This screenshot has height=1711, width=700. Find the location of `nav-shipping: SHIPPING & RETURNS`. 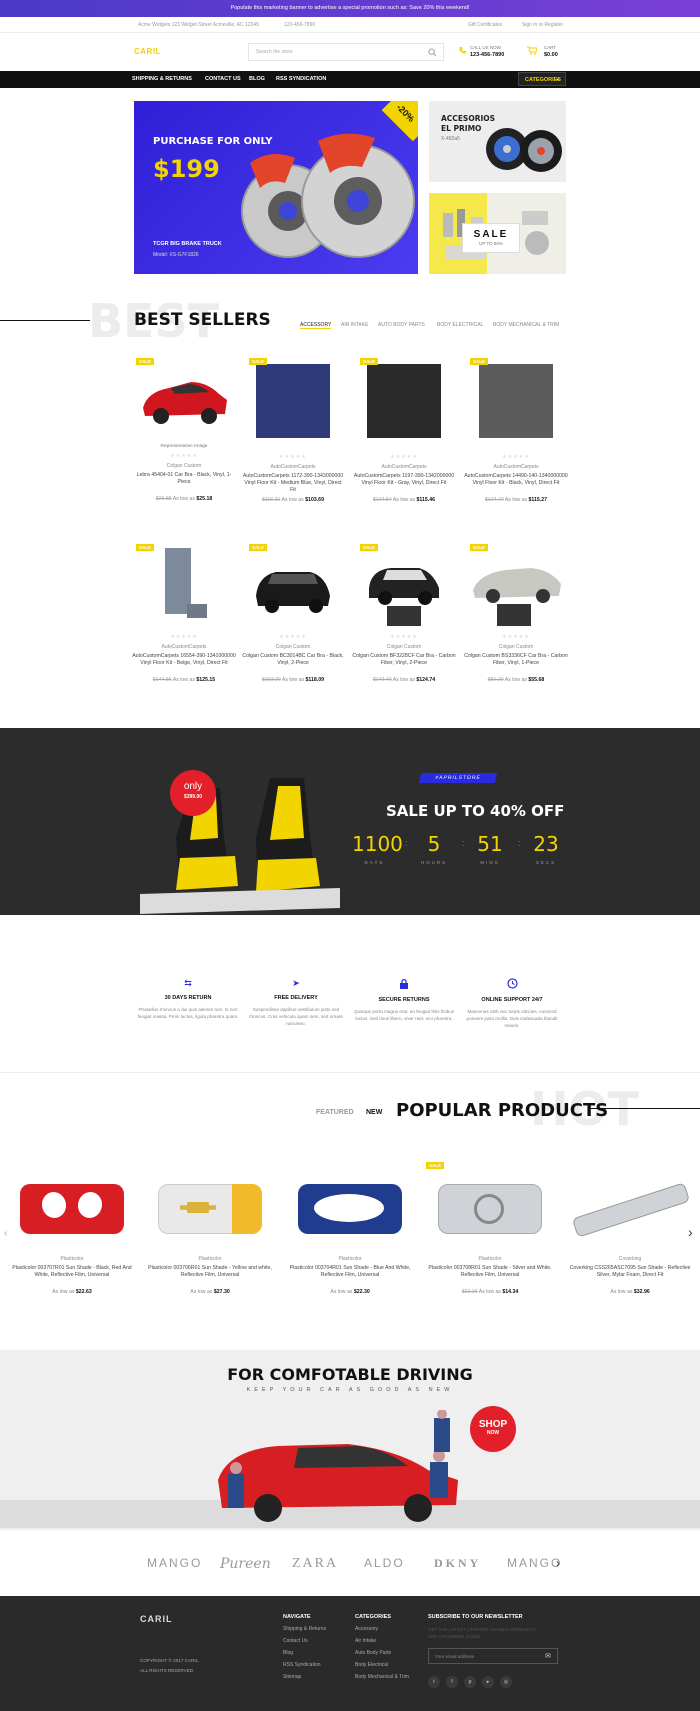

nav-shipping: SHIPPING & RETURNS is located at coordinates (162, 79).